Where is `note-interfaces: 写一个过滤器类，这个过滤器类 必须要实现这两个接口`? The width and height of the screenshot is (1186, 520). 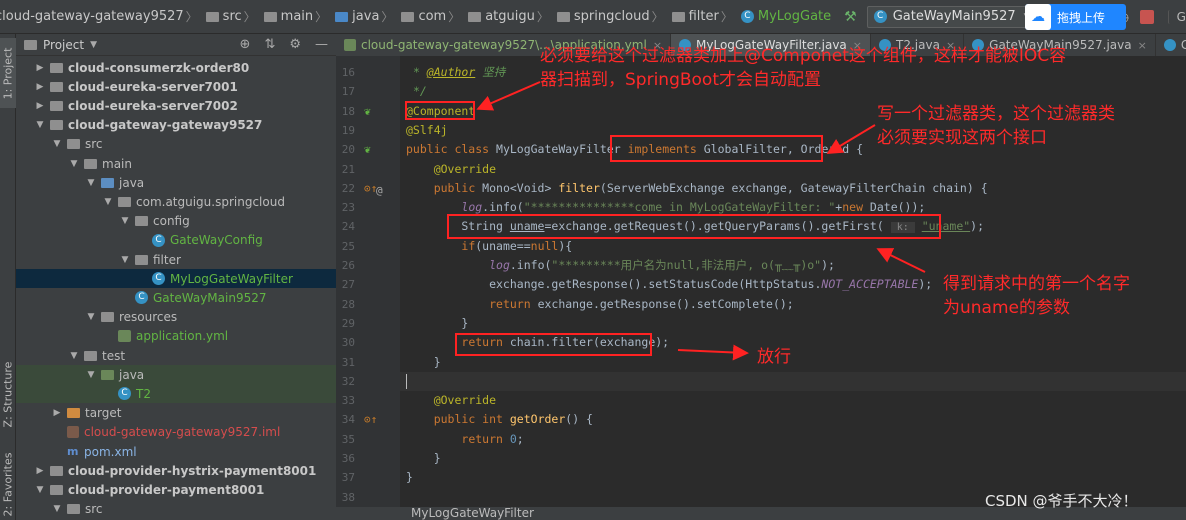 note-interfaces: 写一个过滤器类，这个过滤器类 必须要实现这两个接口 is located at coordinates (996, 126).